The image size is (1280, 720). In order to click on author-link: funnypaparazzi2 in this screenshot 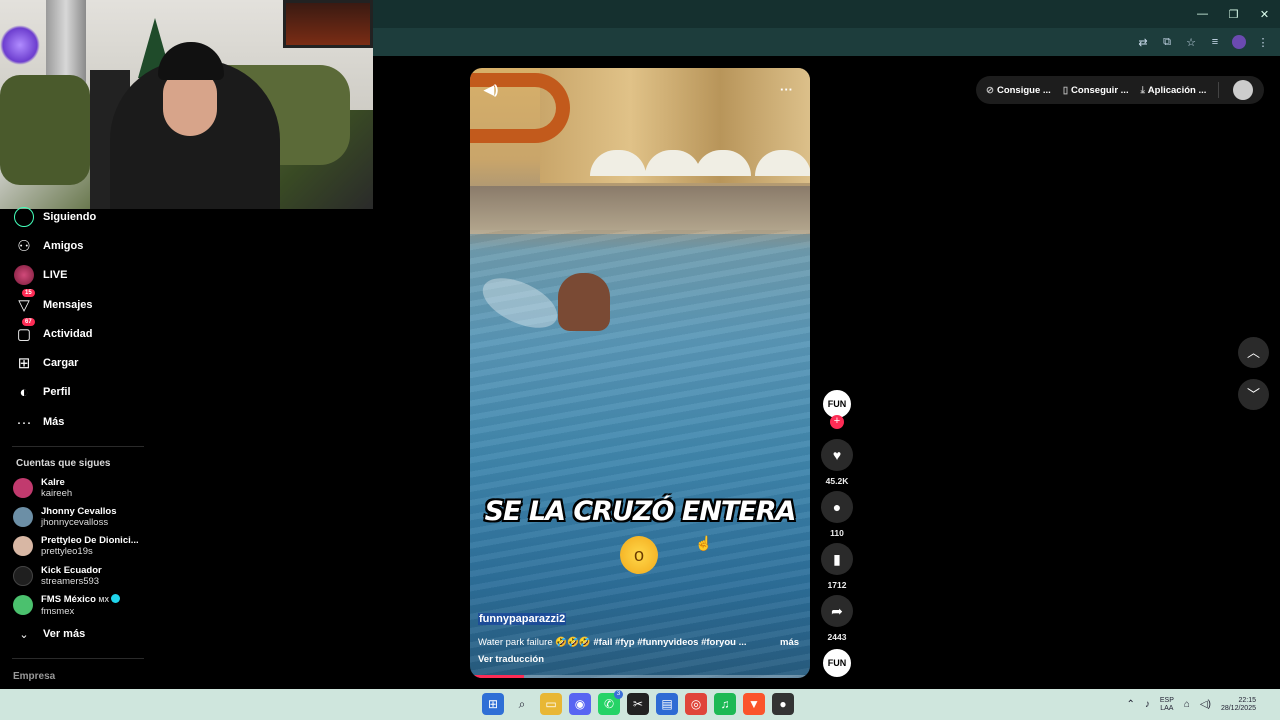, I will do `click(522, 619)`.